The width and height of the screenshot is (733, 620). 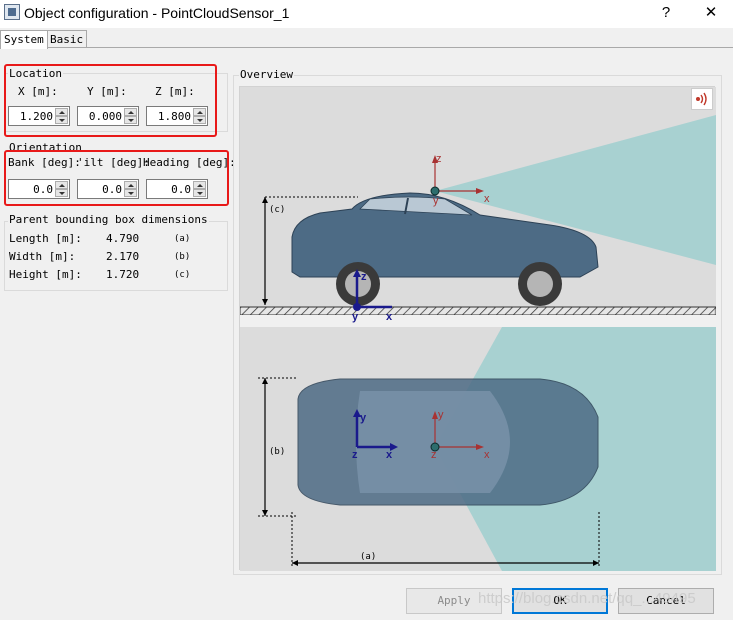 I want to click on side-origin-y-label: y, so click(x=355, y=317).